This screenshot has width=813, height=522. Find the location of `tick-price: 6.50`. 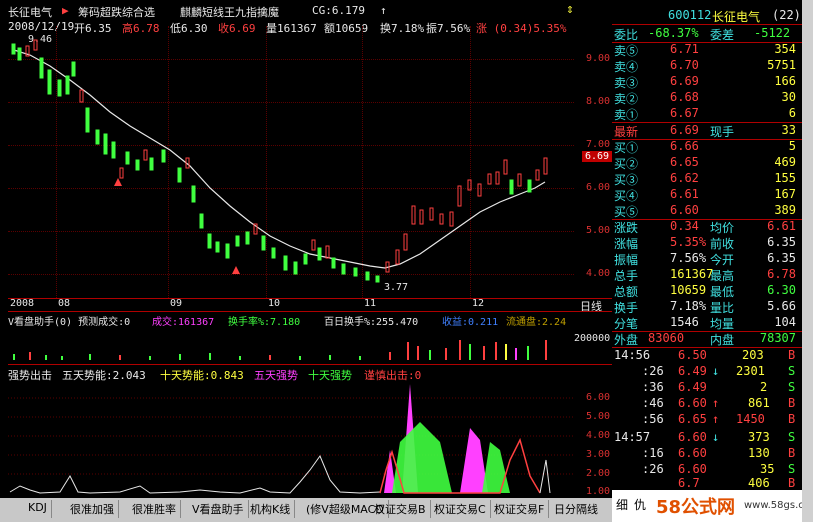

tick-price: 6.50 is located at coordinates (692, 355).